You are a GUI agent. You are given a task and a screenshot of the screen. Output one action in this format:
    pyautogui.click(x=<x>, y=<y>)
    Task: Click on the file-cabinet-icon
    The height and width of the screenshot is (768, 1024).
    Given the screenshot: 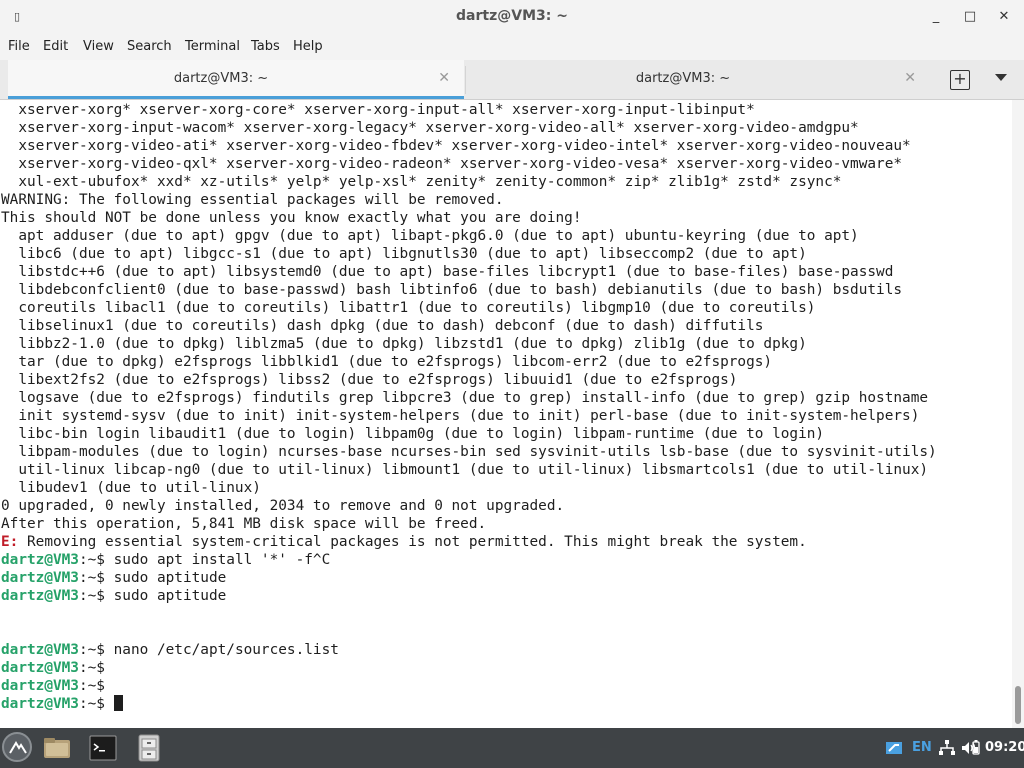 What is the action you would take?
    pyautogui.click(x=149, y=748)
    